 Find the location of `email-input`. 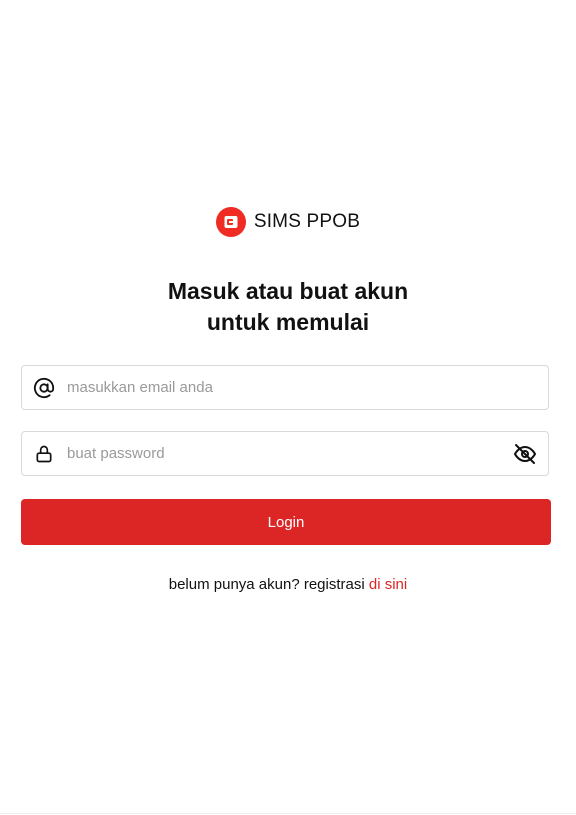

email-input is located at coordinates (307, 387).